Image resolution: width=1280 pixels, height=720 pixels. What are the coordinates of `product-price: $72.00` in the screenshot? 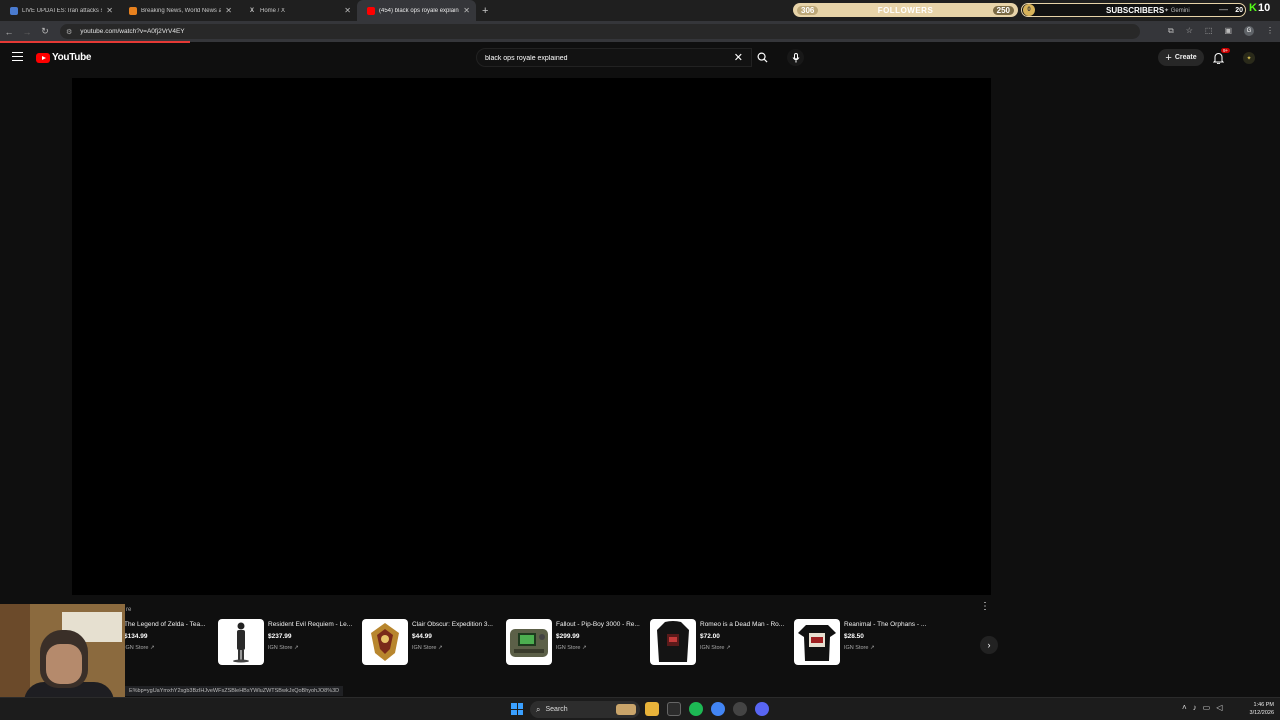 It's located at (710, 636).